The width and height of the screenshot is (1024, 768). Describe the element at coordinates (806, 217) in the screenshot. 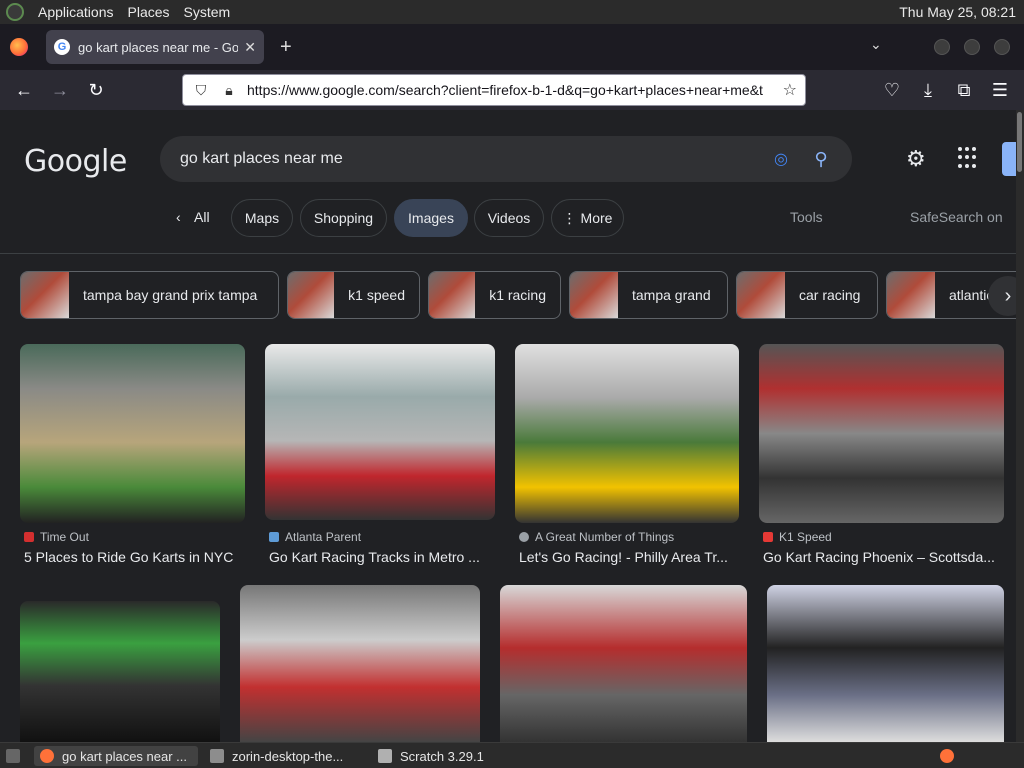

I see `tools-button: Tools` at that location.